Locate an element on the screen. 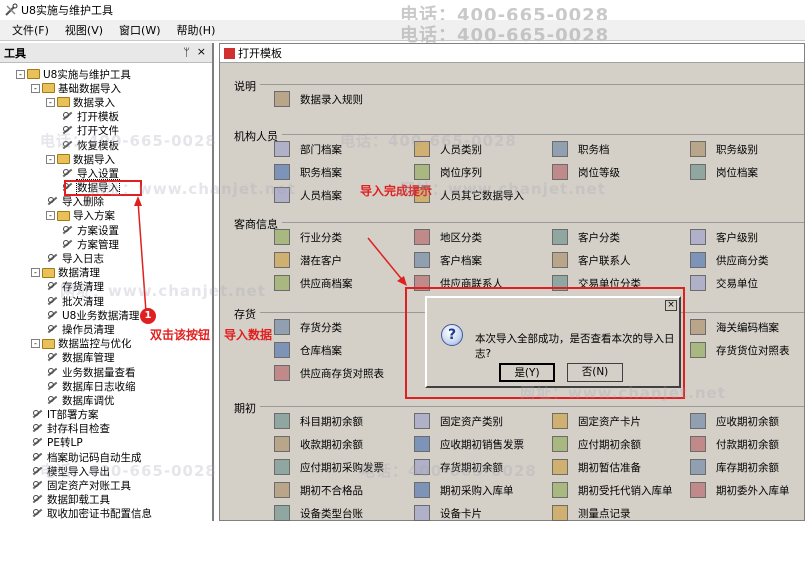 Image resolution: width=805 pixels, height=566 pixels. arrow-to-dialog is located at coordinates (386, 260).